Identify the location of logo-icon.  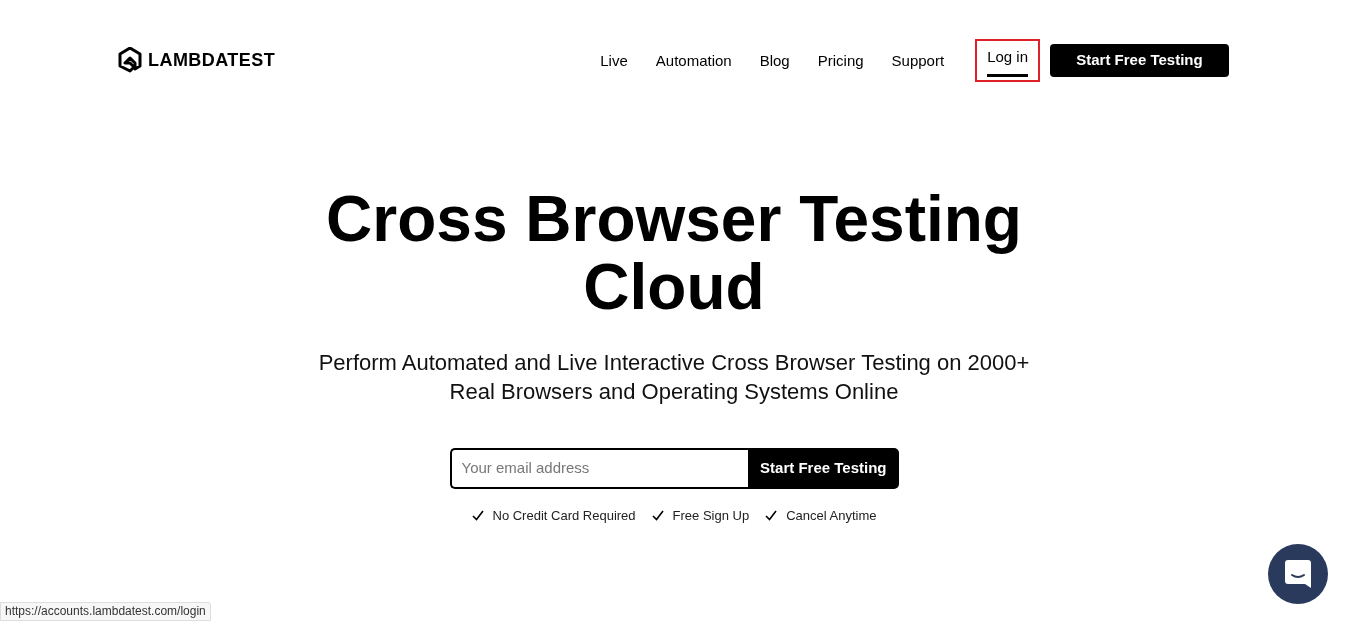
(130, 60).